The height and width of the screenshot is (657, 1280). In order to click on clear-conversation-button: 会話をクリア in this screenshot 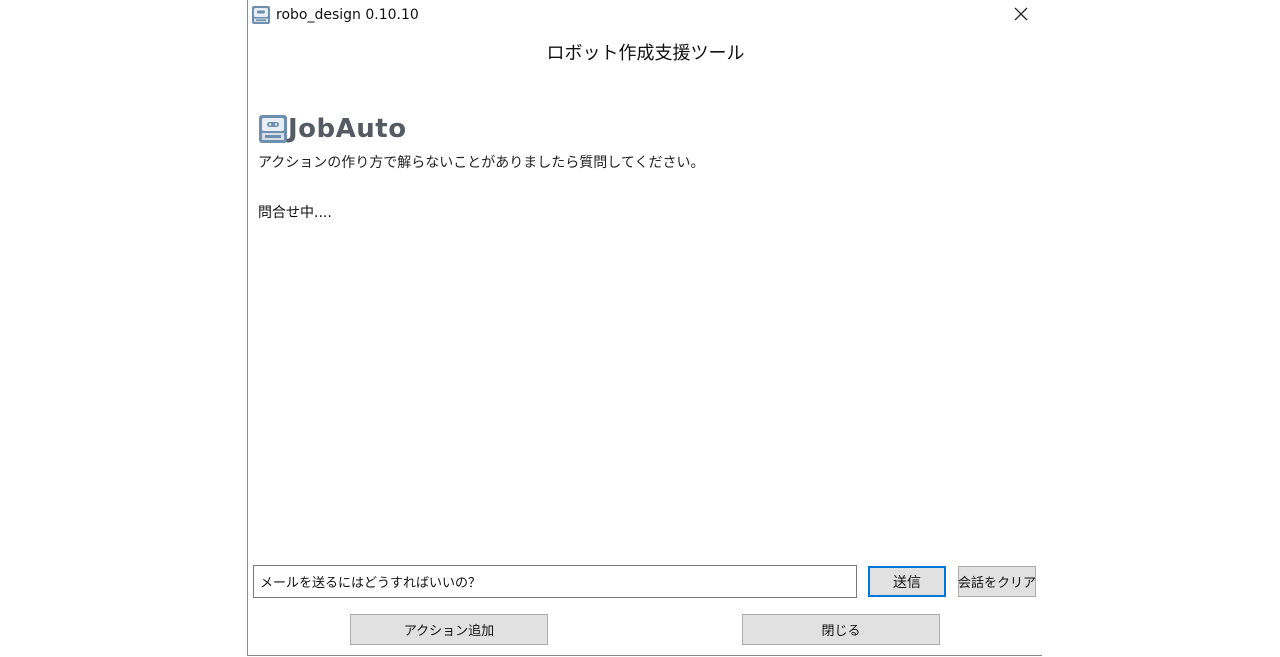, I will do `click(997, 581)`.